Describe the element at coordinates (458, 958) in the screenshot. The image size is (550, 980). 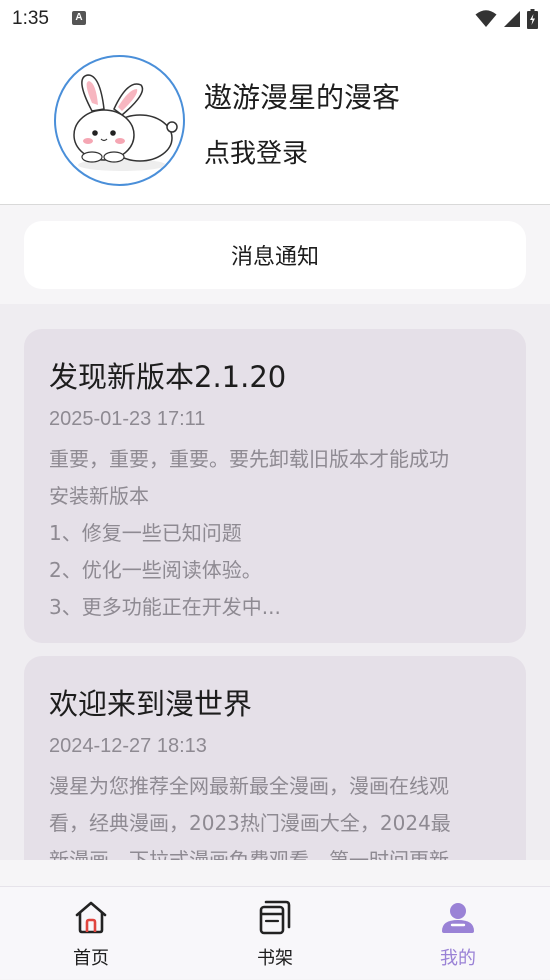
I see `tab-mine-label: 我的` at that location.